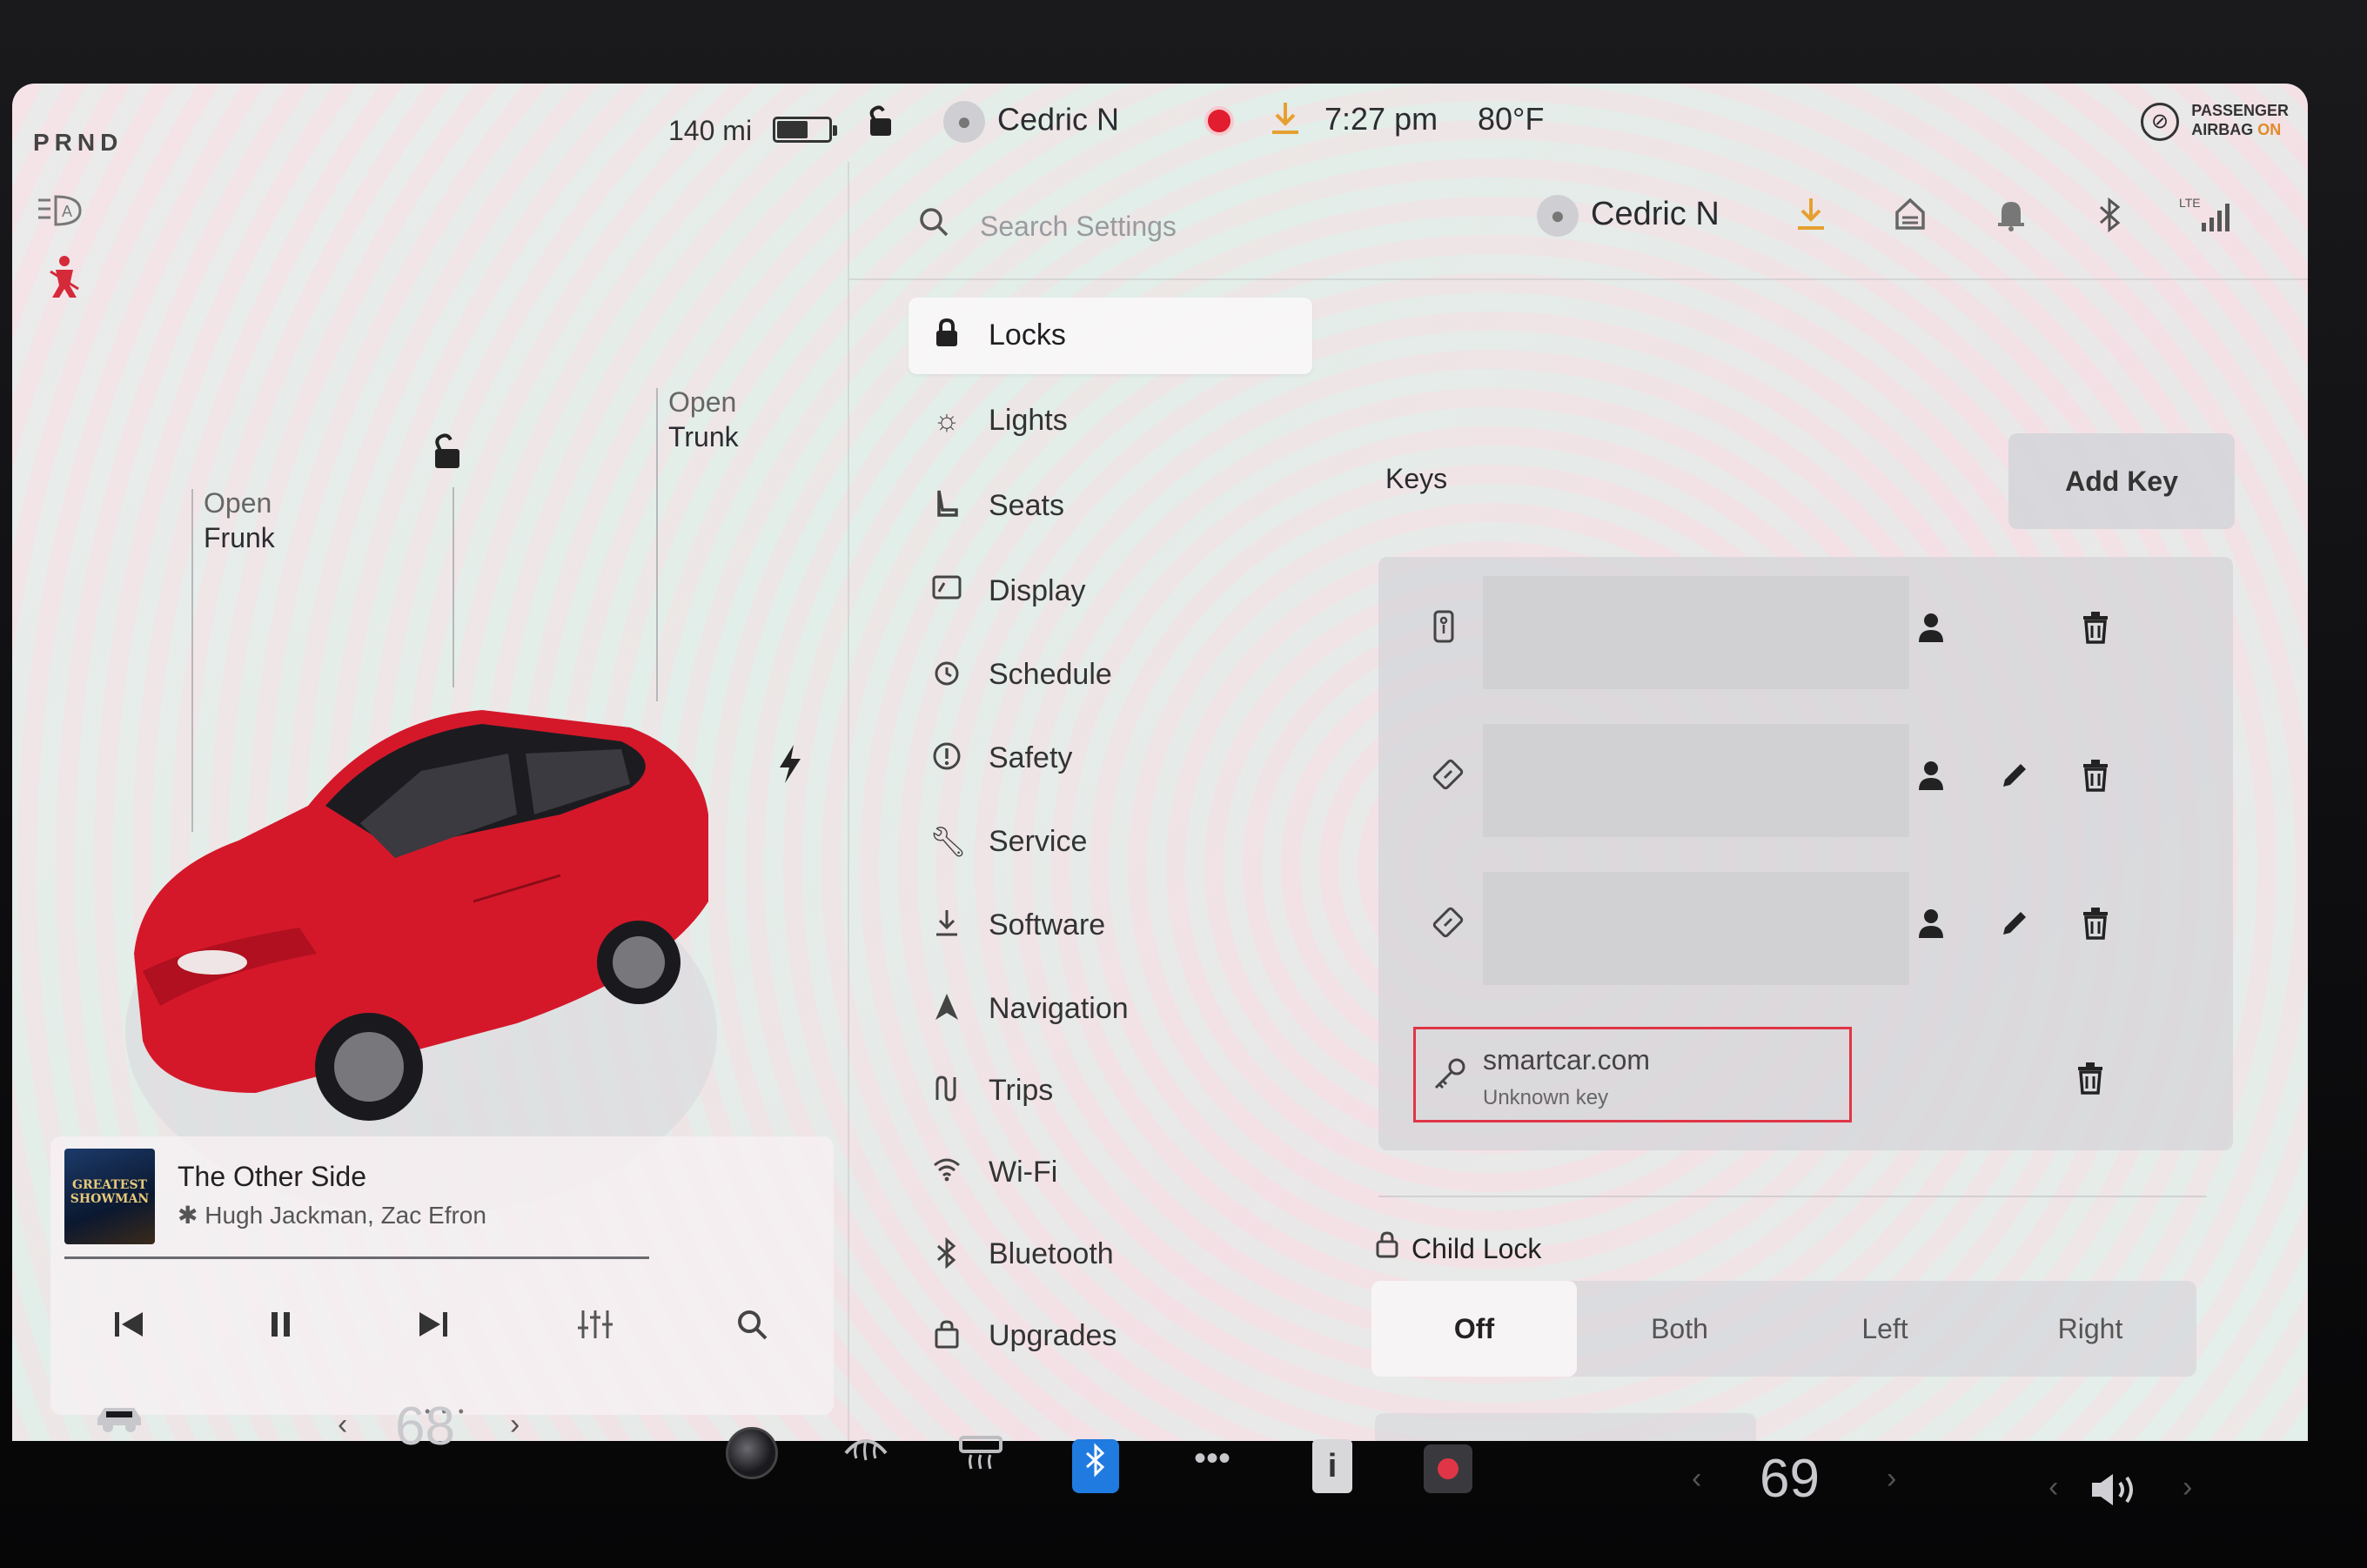 This screenshot has height=1568, width=2367. Describe the element at coordinates (1028, 421) in the screenshot. I see `menu-label-lights: Lights` at that location.